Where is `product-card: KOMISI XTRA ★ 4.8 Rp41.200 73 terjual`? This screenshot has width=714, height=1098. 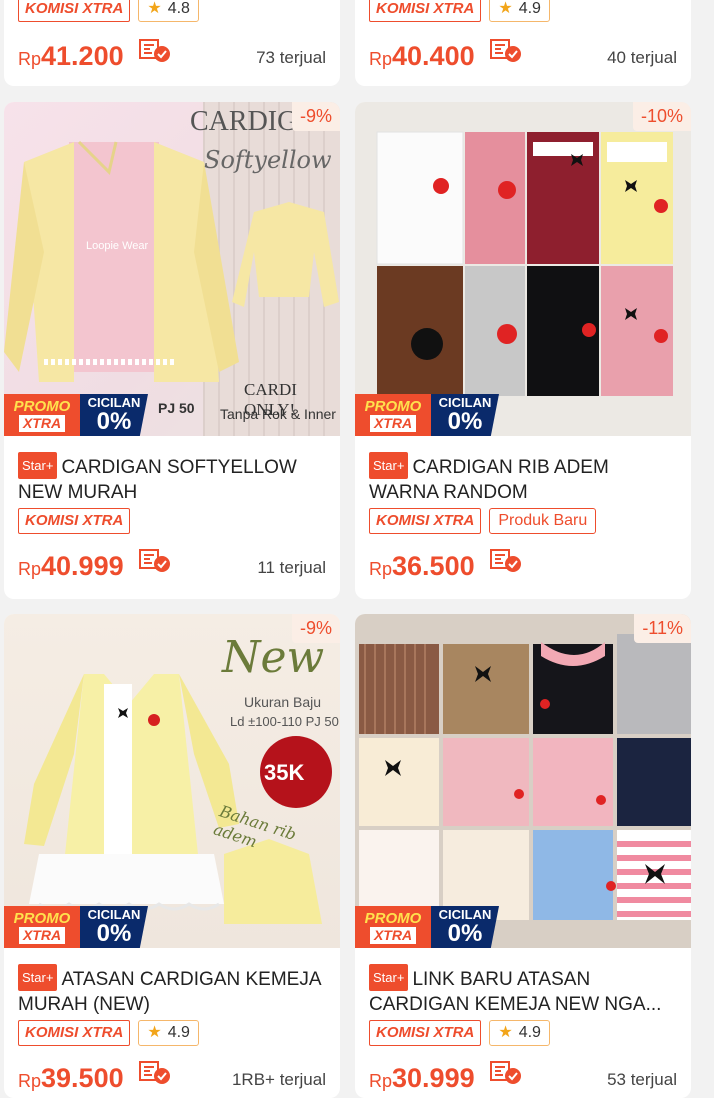 product-card: KOMISI XTRA ★ 4.8 Rp41.200 73 terjual is located at coordinates (172, 43).